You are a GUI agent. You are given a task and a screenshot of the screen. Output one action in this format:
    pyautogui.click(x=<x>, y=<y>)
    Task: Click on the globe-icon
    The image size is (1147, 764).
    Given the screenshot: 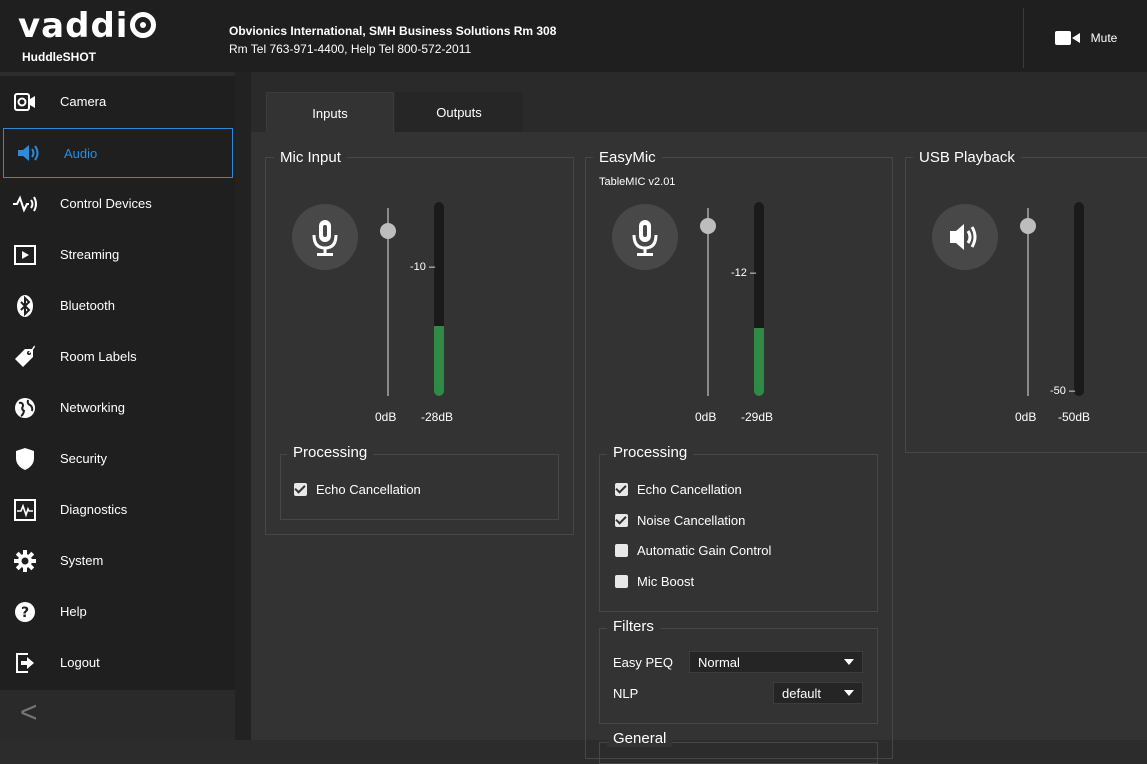 What is the action you would take?
    pyautogui.click(x=25, y=408)
    